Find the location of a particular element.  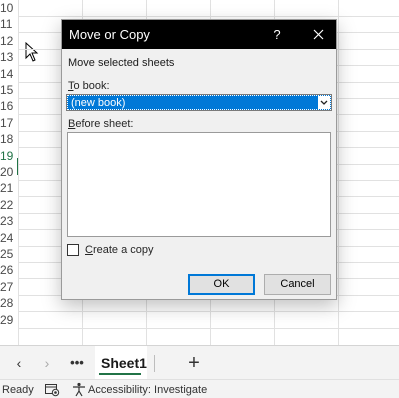

create-copy-label: Create a copy is located at coordinates (119, 250).